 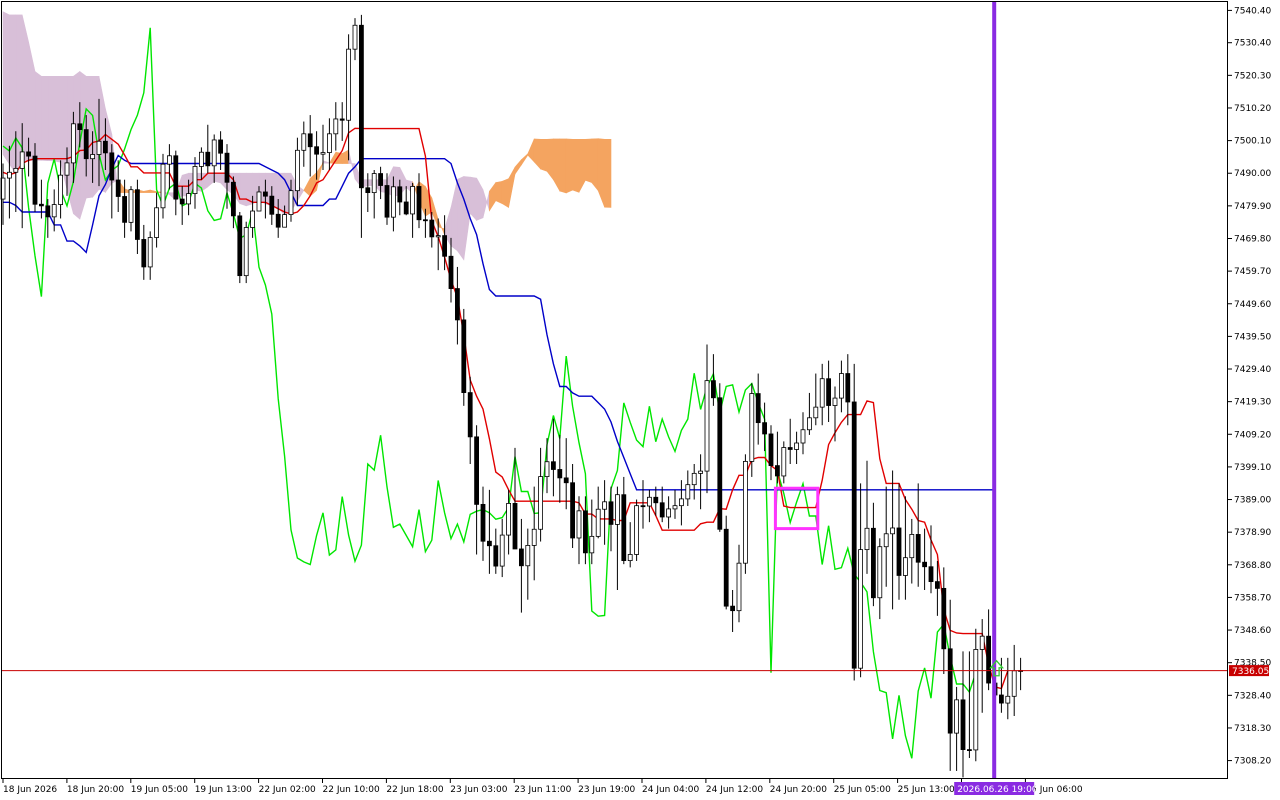 I want to click on y-tick-label: 7409.20, so click(x=1252, y=435).